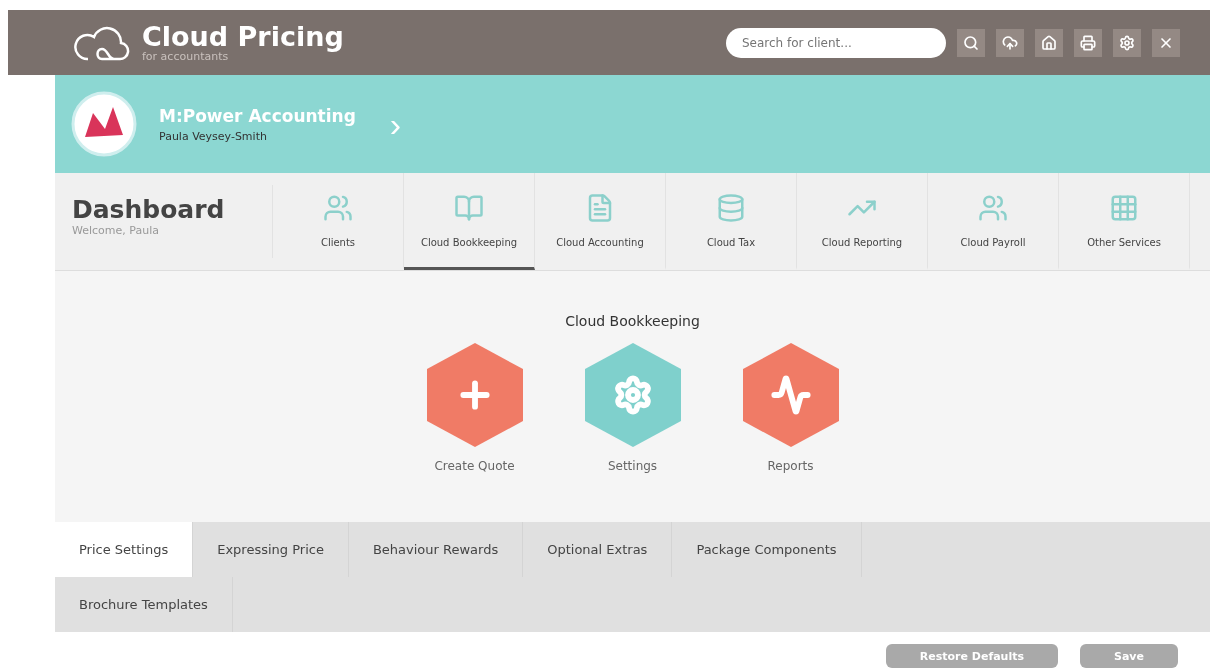 The height and width of the screenshot is (670, 1216). Describe the element at coordinates (124, 549) in the screenshot. I see `tab: Price Settings` at that location.